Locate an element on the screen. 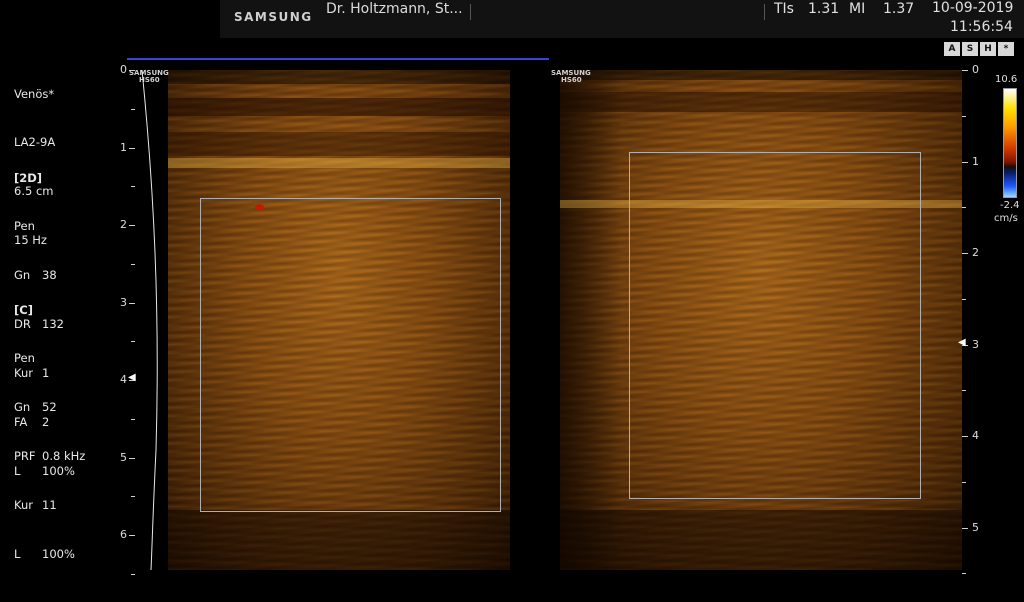 The image size is (1024, 602). param-row: L 100% is located at coordinates (49, 554).